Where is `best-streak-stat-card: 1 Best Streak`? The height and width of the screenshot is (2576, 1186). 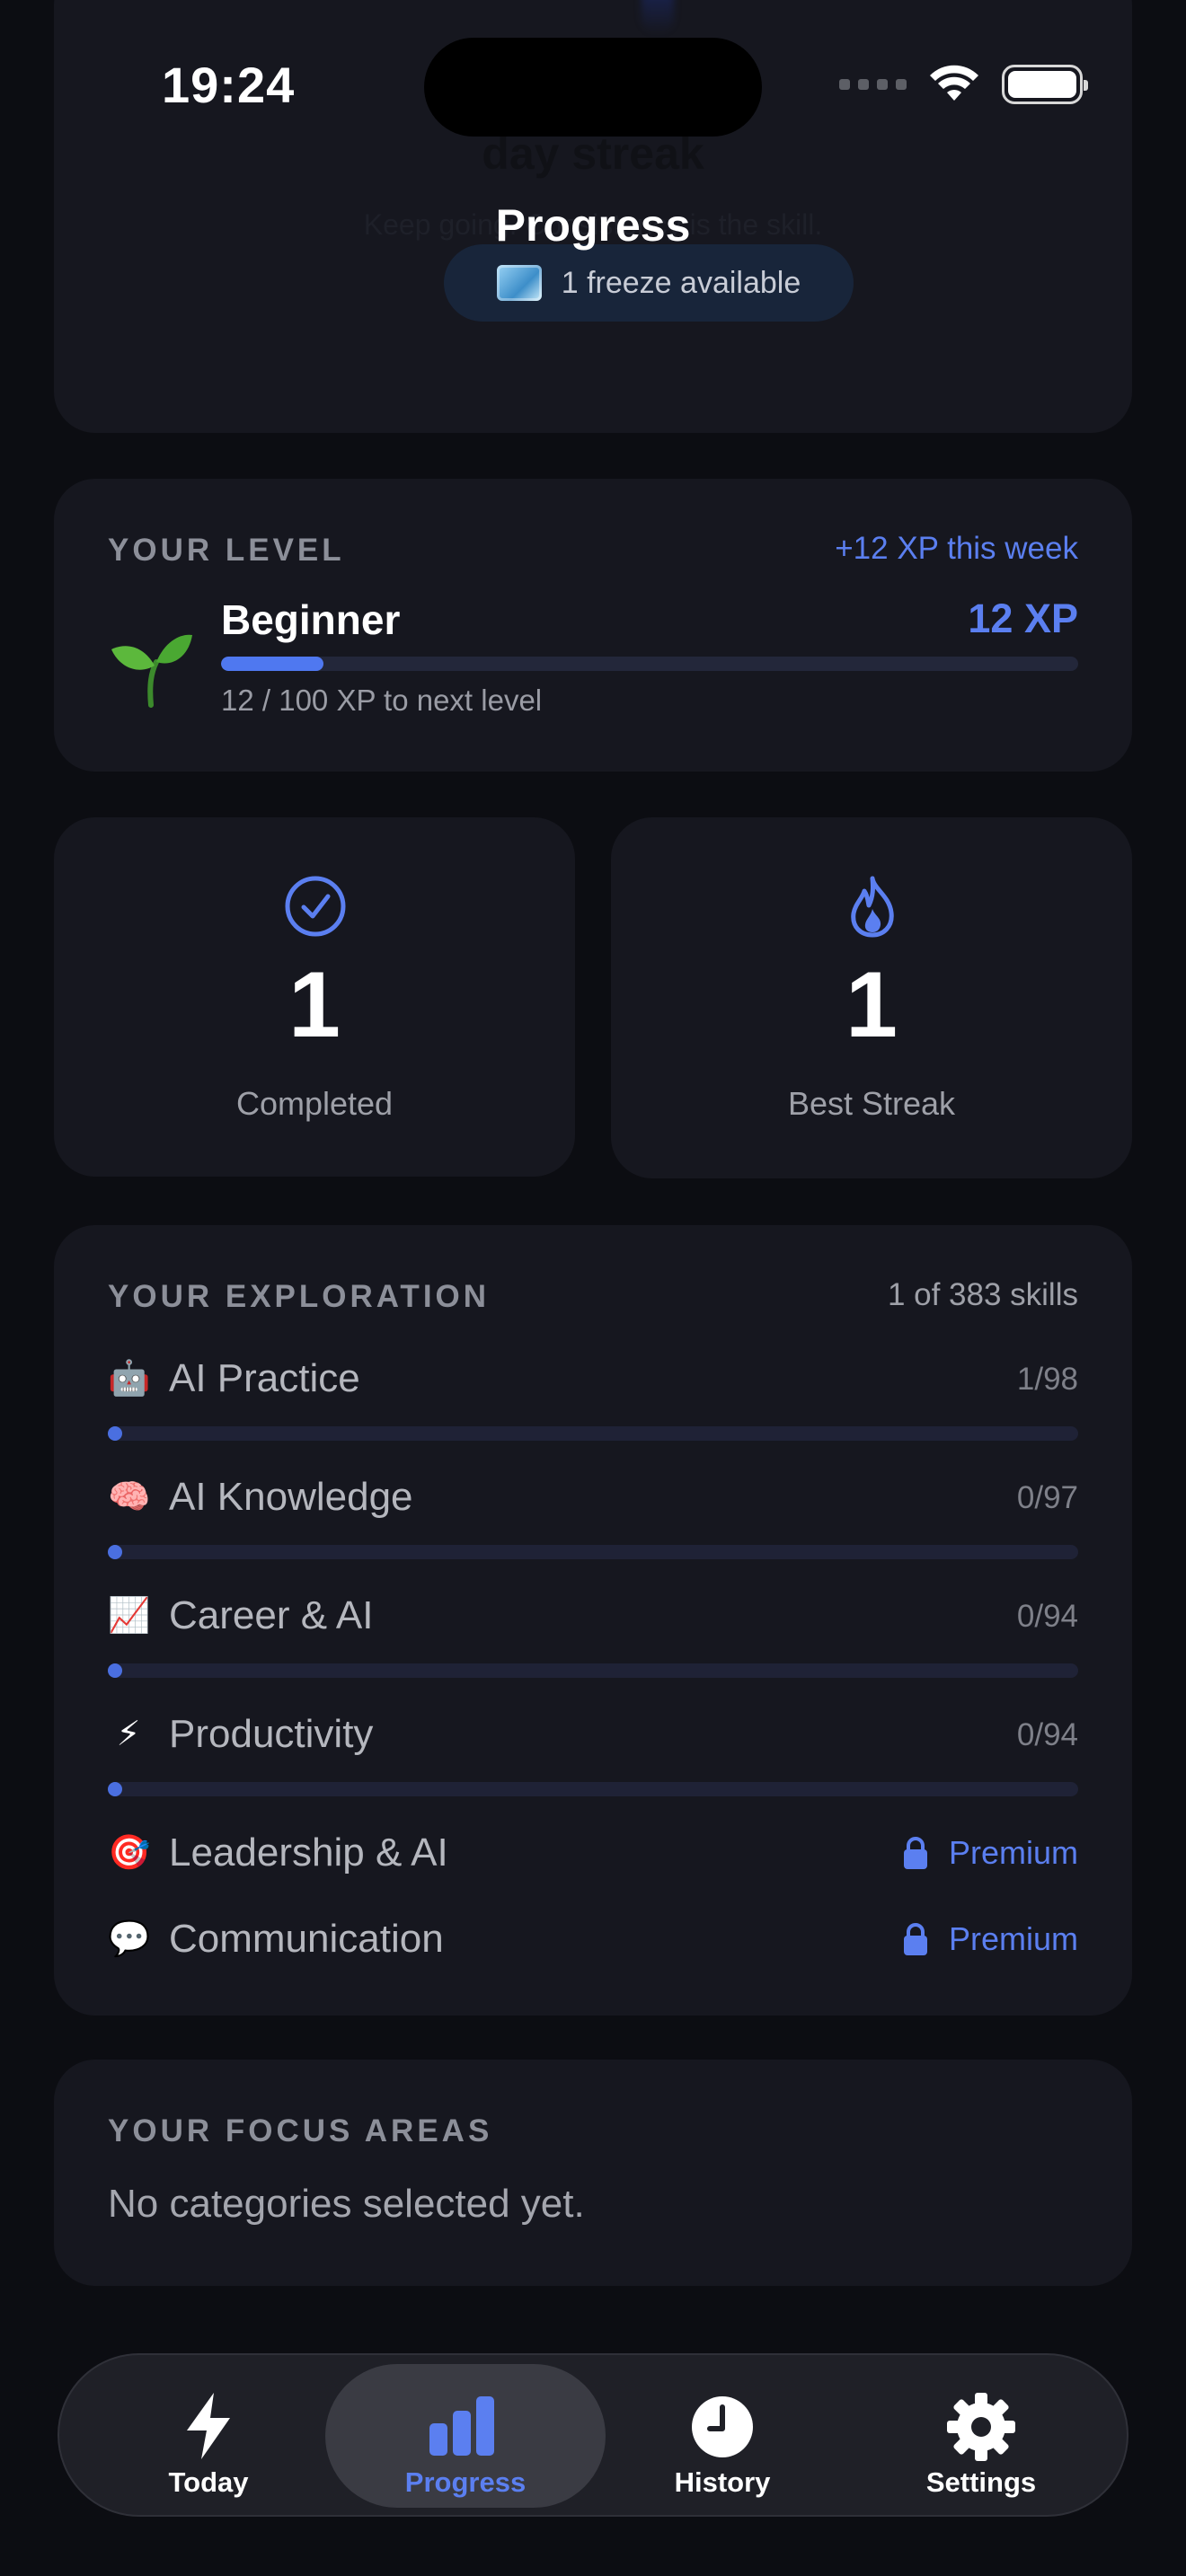
best-streak-stat-card: 1 Best Streak is located at coordinates (871, 997).